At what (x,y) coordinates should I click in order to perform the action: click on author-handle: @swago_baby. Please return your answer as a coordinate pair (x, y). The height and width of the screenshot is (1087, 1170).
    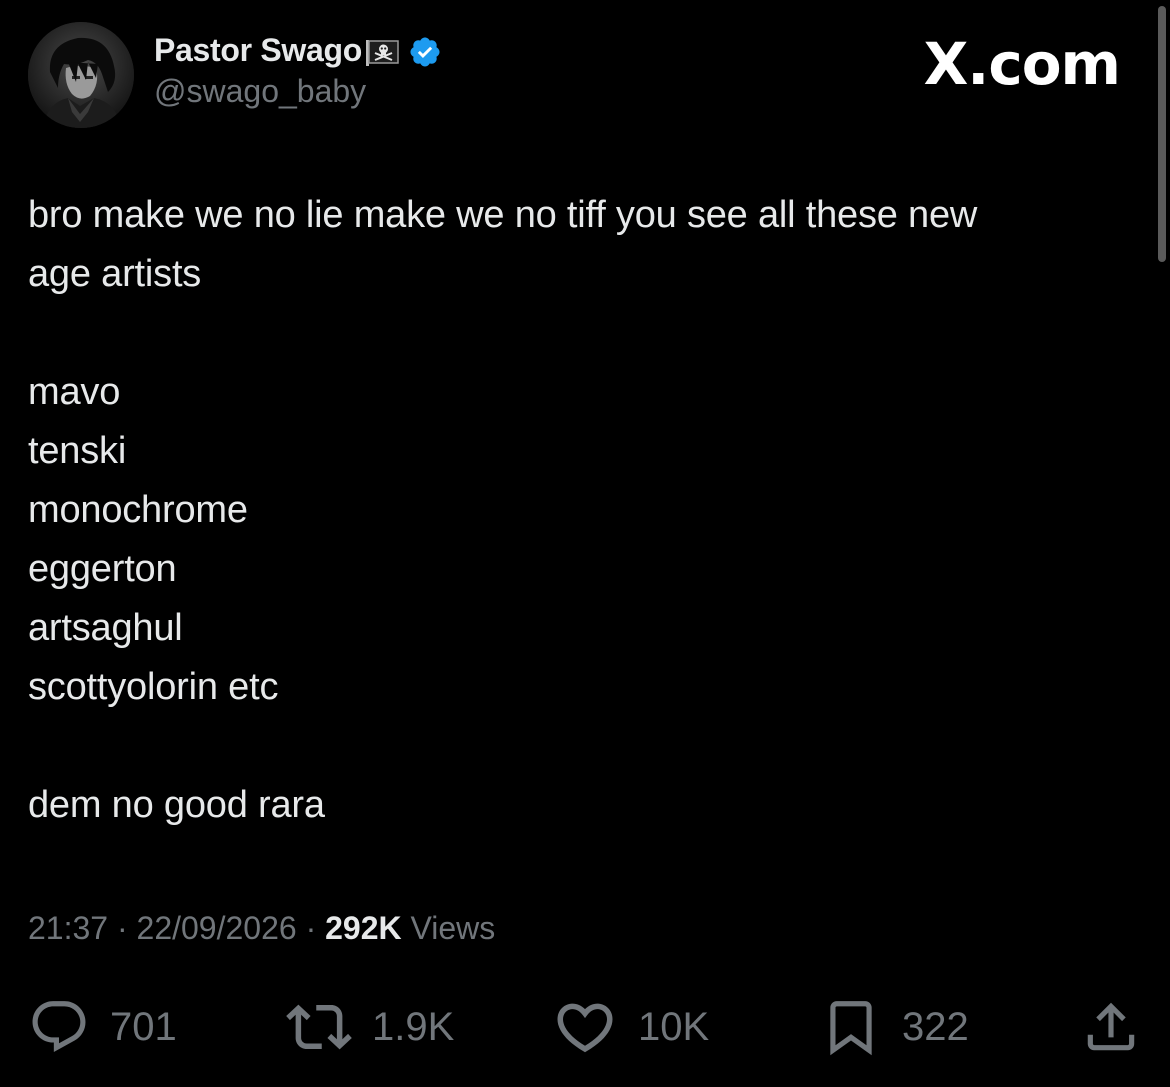
    Looking at the image, I should click on (298, 91).